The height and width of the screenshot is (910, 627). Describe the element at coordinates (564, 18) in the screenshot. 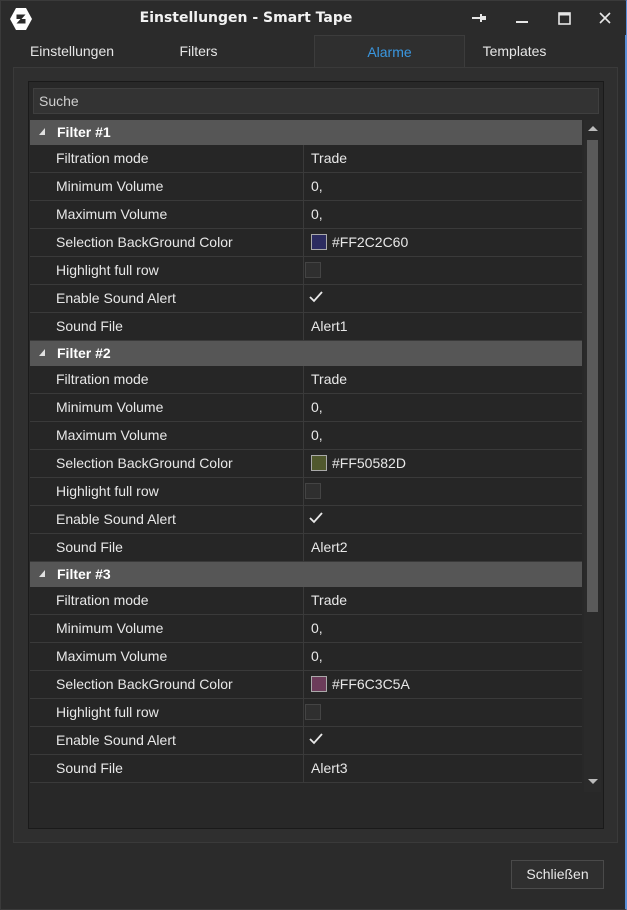

I see `maximize-button` at that location.